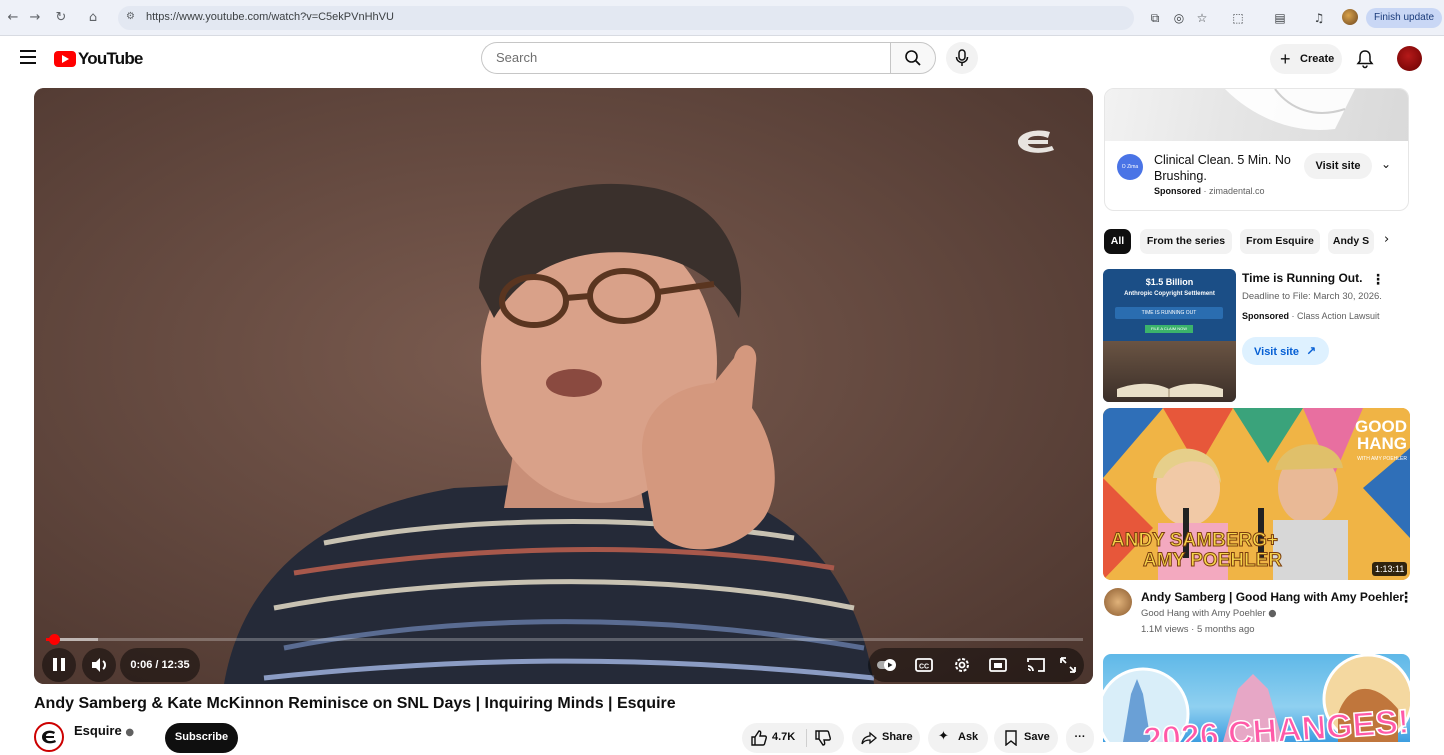 This screenshot has height=755, width=1444. What do you see at coordinates (1169, 294) in the screenshot?
I see `ad-thumb-line: Anthropic Copyright Settlement` at bounding box center [1169, 294].